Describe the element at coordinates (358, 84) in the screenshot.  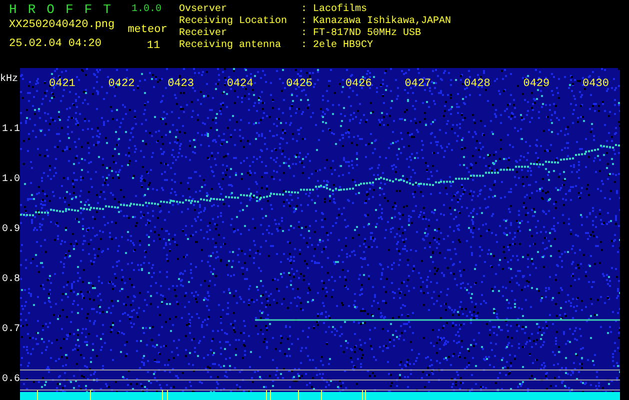
I see `time-label: 0426` at that location.